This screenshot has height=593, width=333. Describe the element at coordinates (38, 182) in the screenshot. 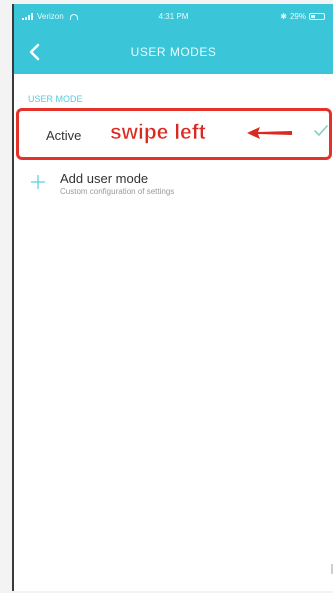

I see `plus-icon` at that location.